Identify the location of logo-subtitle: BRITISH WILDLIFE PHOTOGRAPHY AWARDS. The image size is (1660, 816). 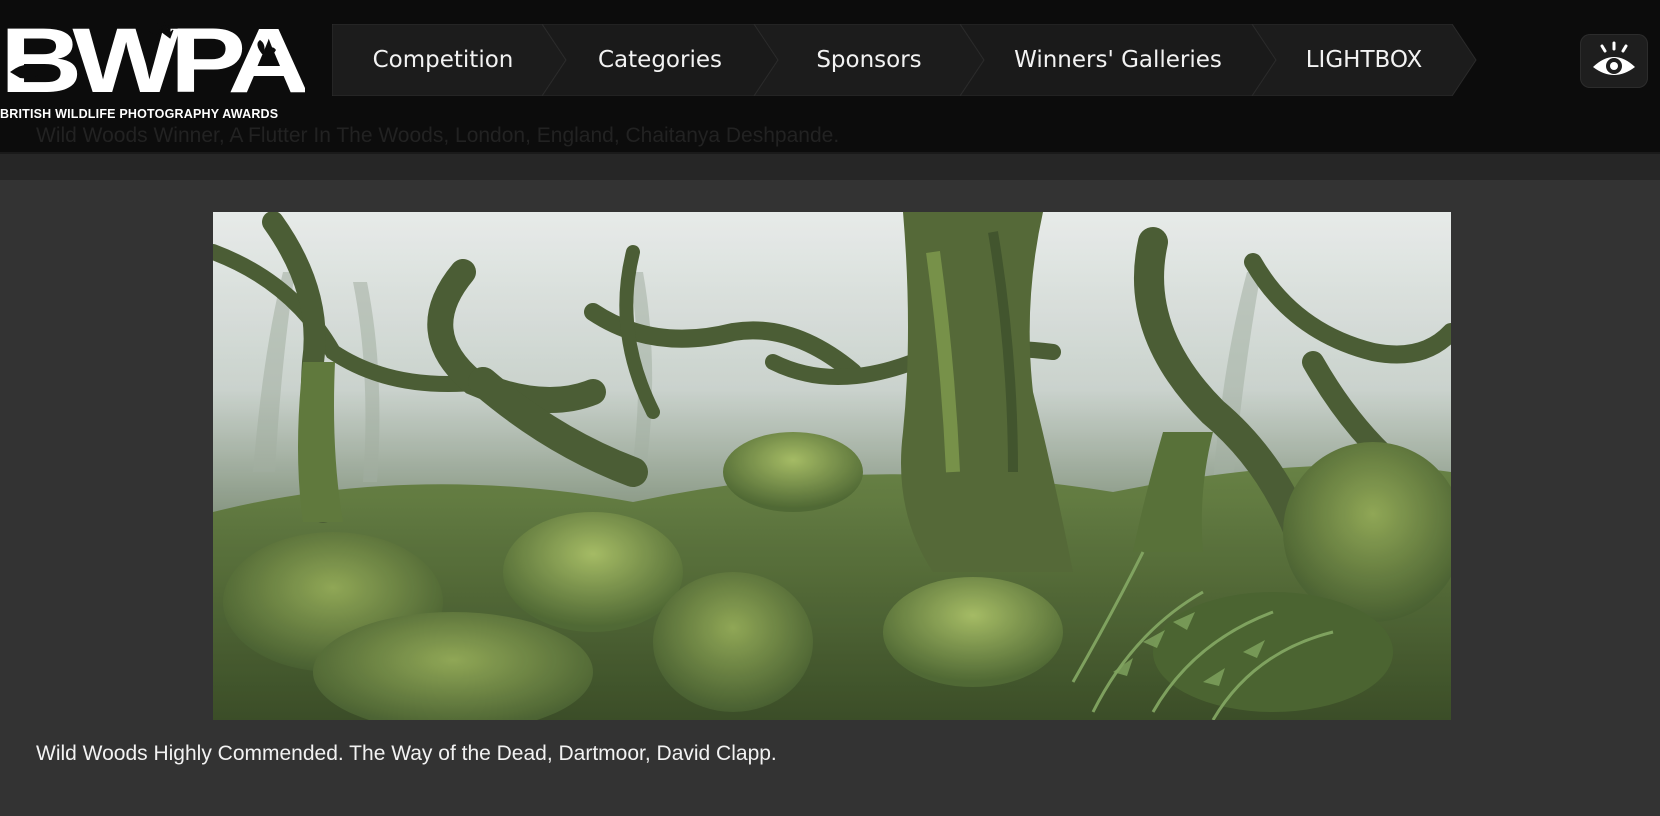
(139, 114).